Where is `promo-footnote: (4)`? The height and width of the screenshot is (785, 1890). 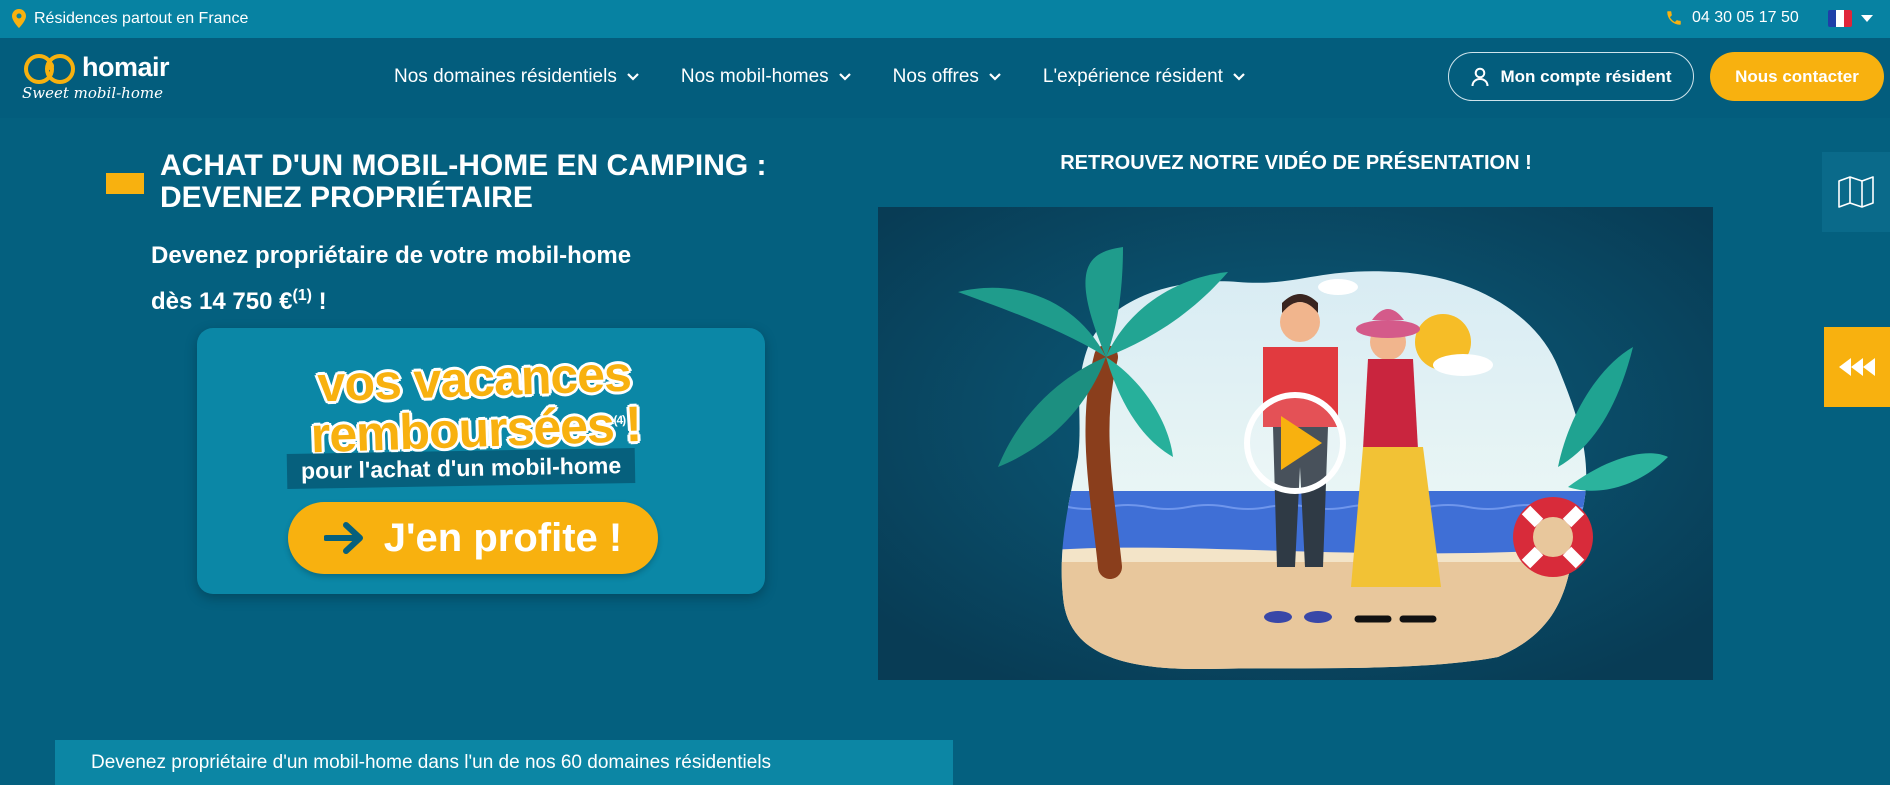
promo-footnote: (4) is located at coordinates (619, 420).